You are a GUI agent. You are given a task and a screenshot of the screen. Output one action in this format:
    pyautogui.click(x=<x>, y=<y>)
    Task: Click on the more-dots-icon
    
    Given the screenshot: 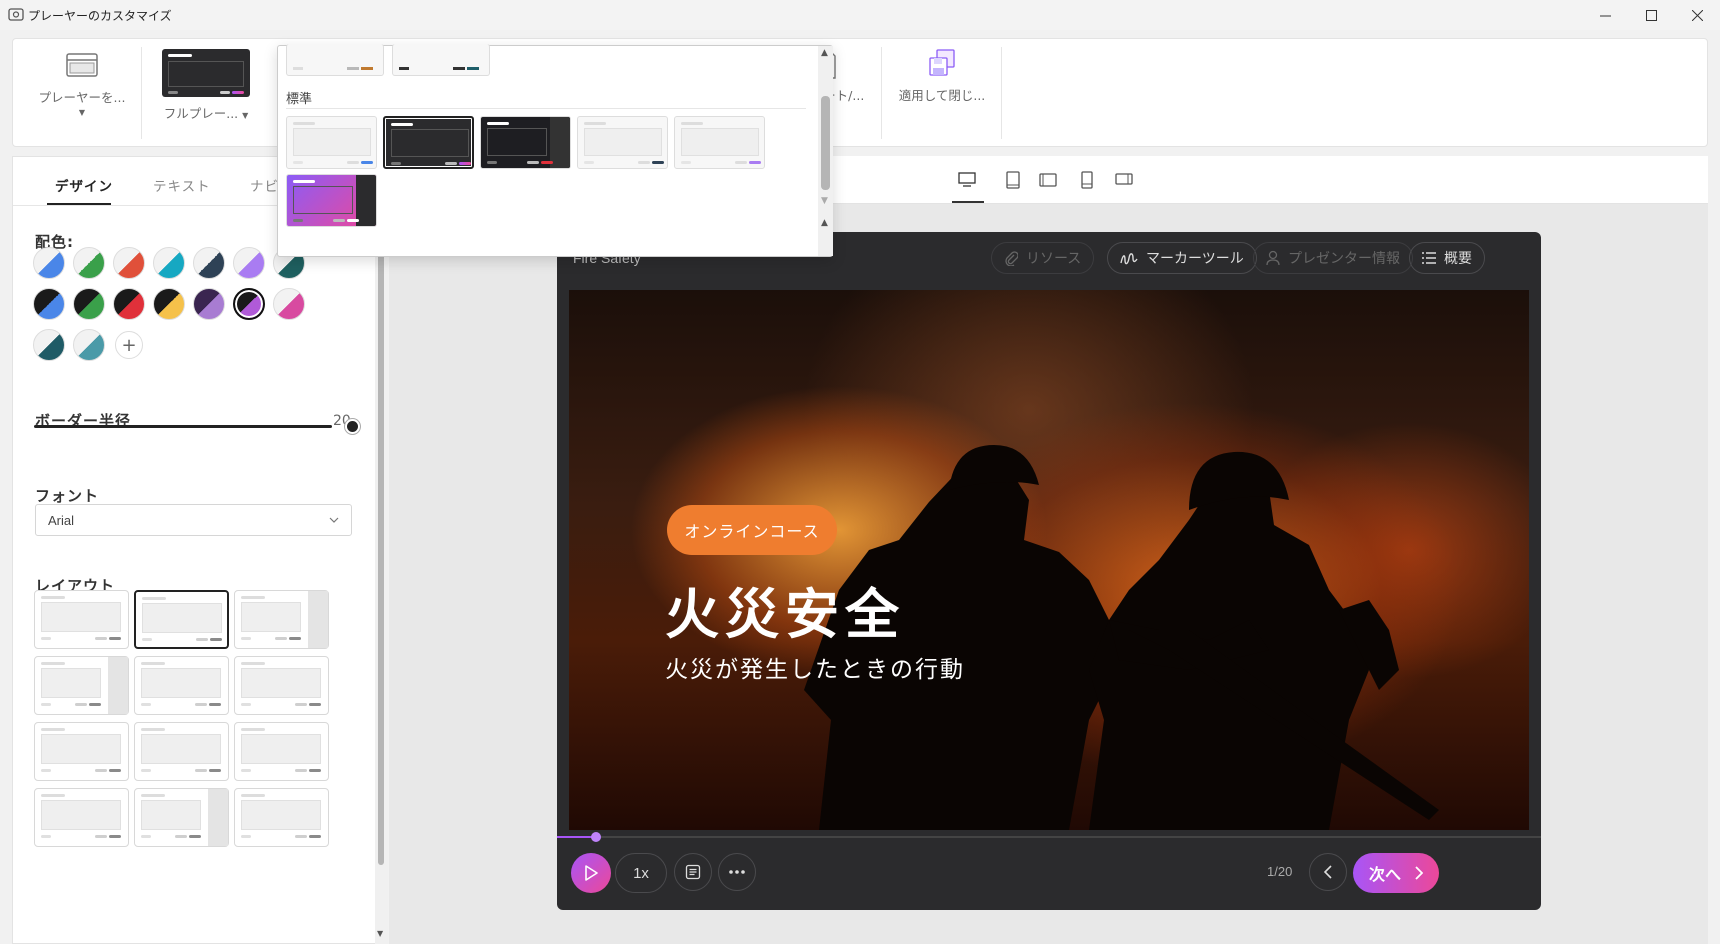 What is the action you would take?
    pyautogui.click(x=737, y=872)
    